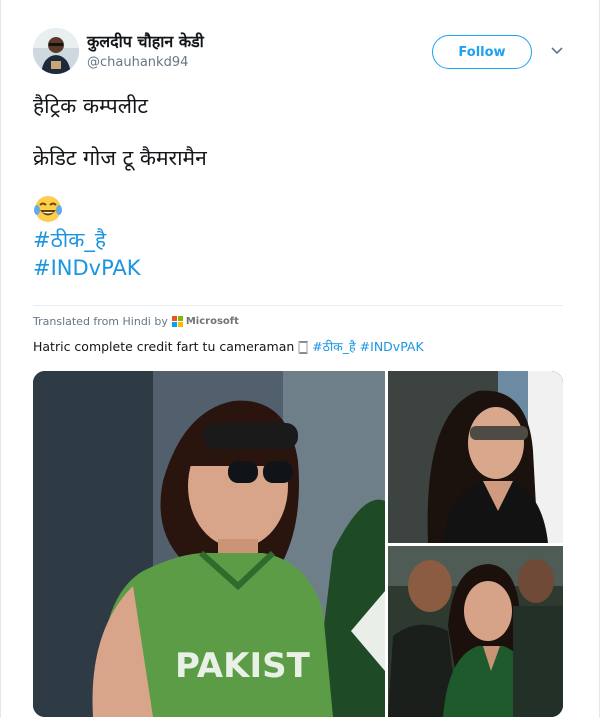 This screenshot has height=718, width=600. Describe the element at coordinates (212, 321) in the screenshot. I see `translation-provider: Microsoft` at that location.